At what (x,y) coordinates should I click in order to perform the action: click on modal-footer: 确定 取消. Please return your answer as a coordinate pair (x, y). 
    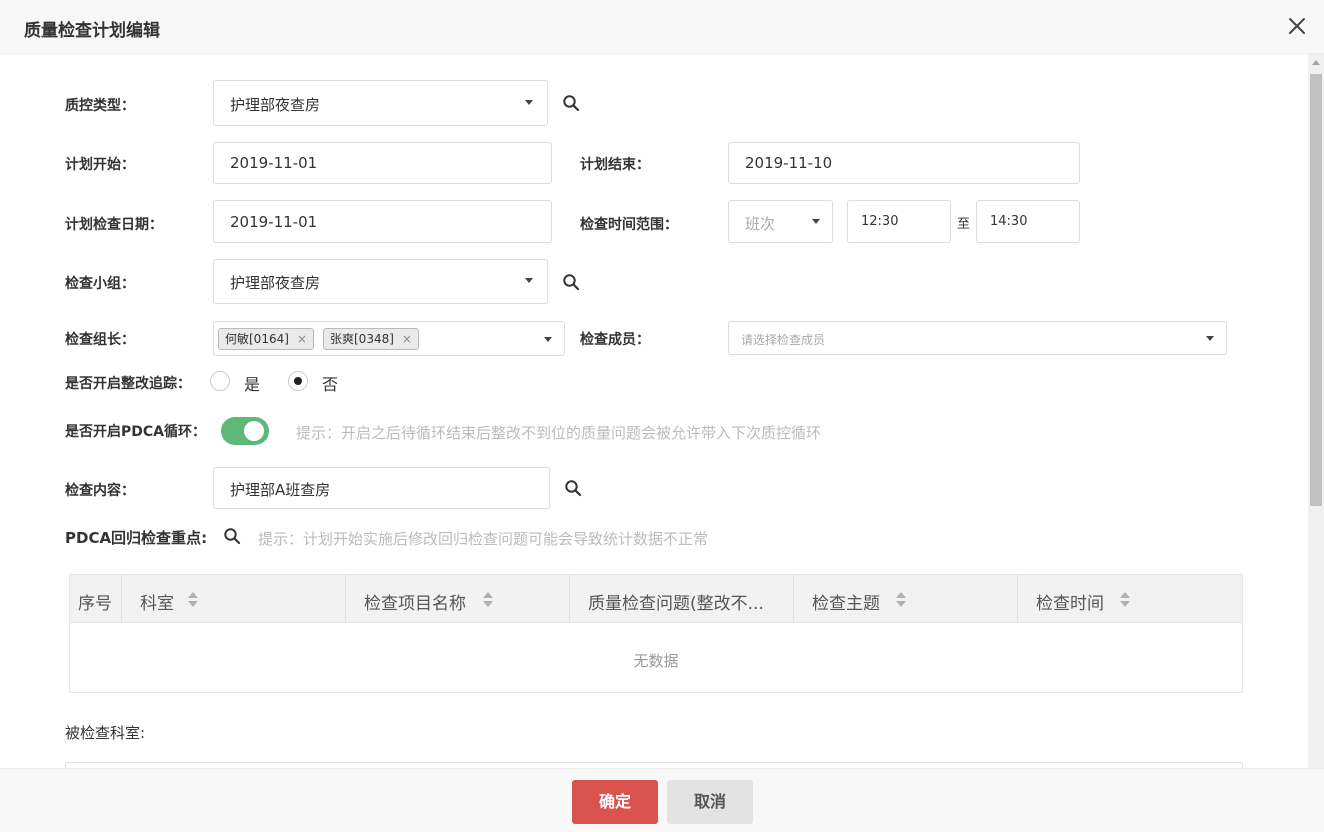
    Looking at the image, I should click on (662, 800).